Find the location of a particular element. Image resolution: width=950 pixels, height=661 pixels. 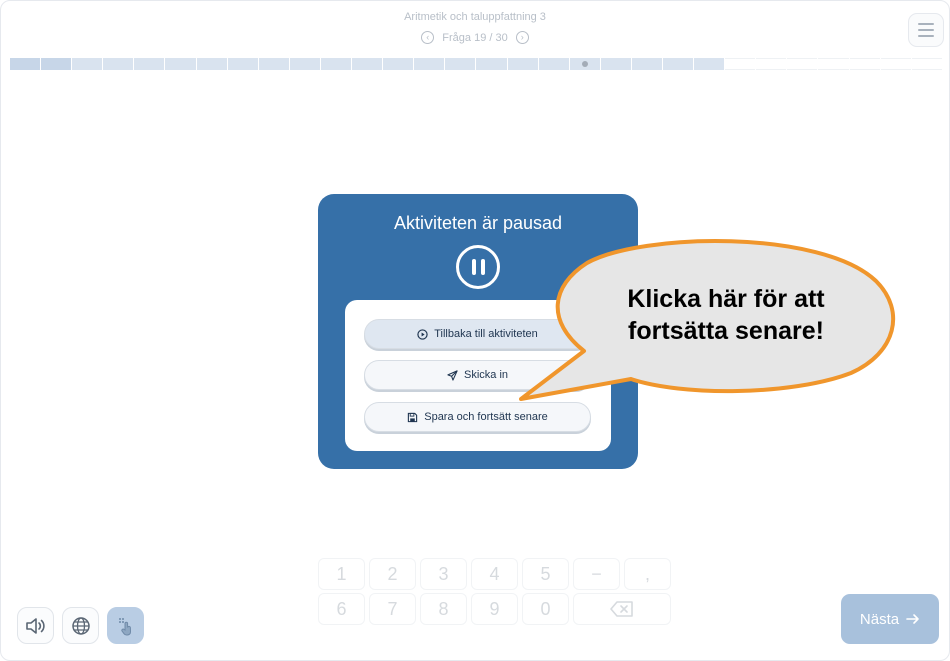

chevron-right-circle-icon: › is located at coordinates (522, 37).